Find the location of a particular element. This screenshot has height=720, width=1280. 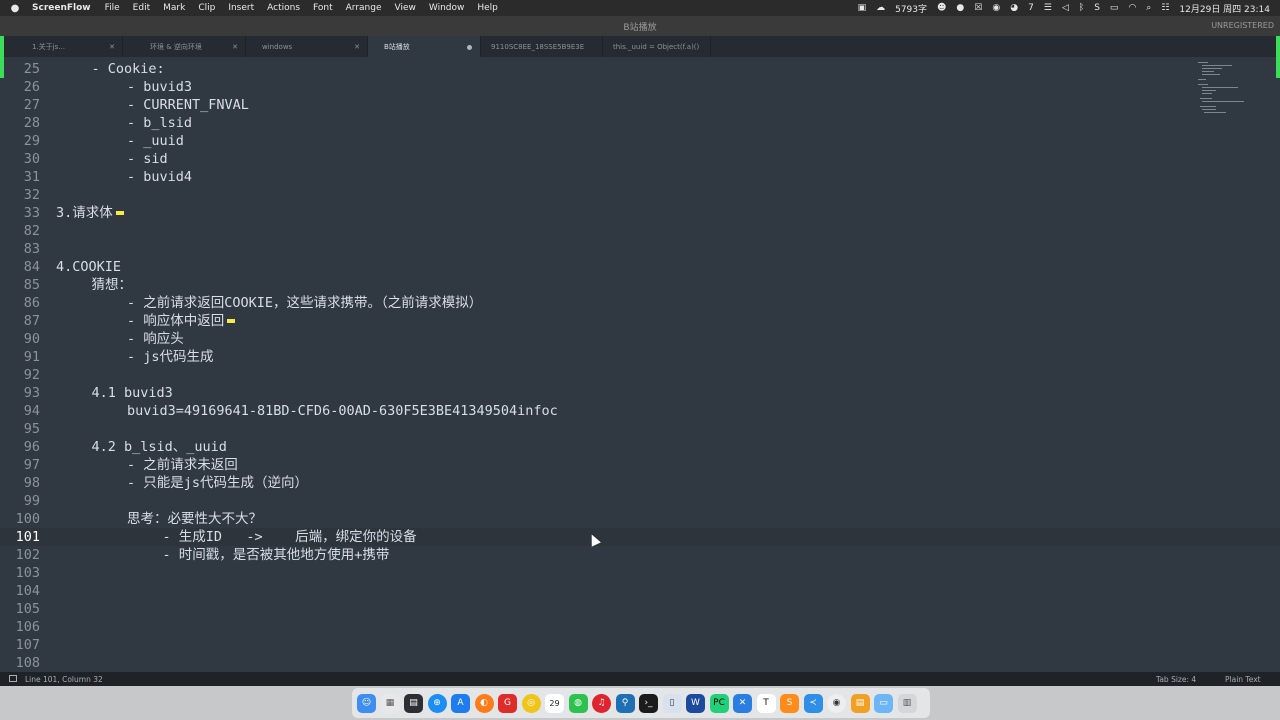

panel-toggle-icon is located at coordinates (13, 678).